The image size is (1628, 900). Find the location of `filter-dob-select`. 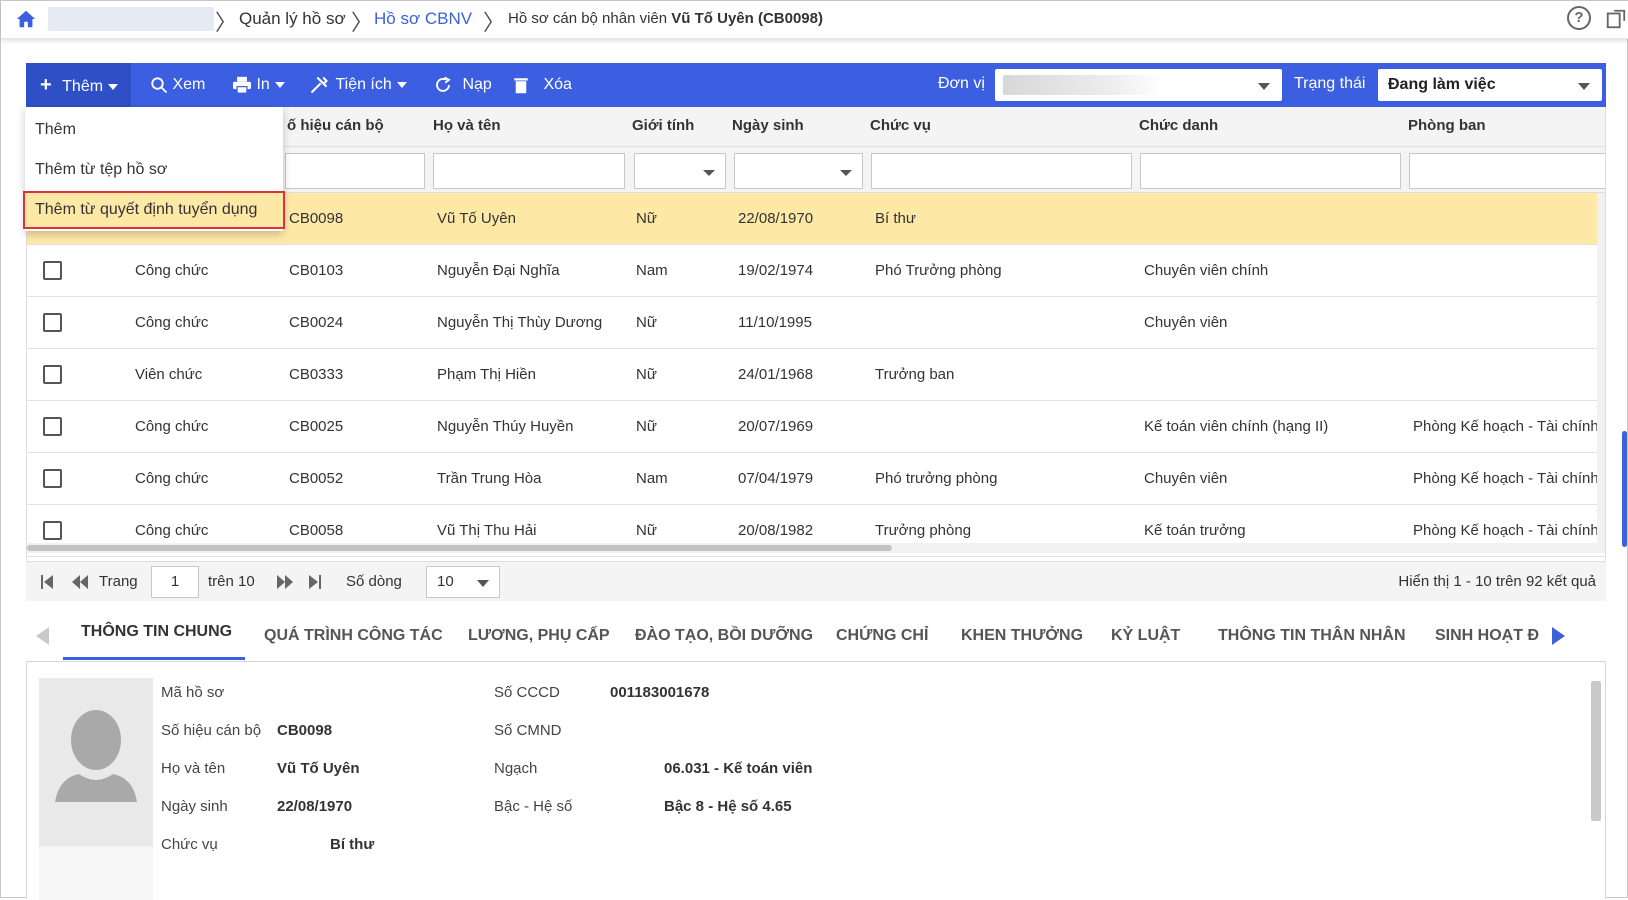

filter-dob-select is located at coordinates (798, 171).